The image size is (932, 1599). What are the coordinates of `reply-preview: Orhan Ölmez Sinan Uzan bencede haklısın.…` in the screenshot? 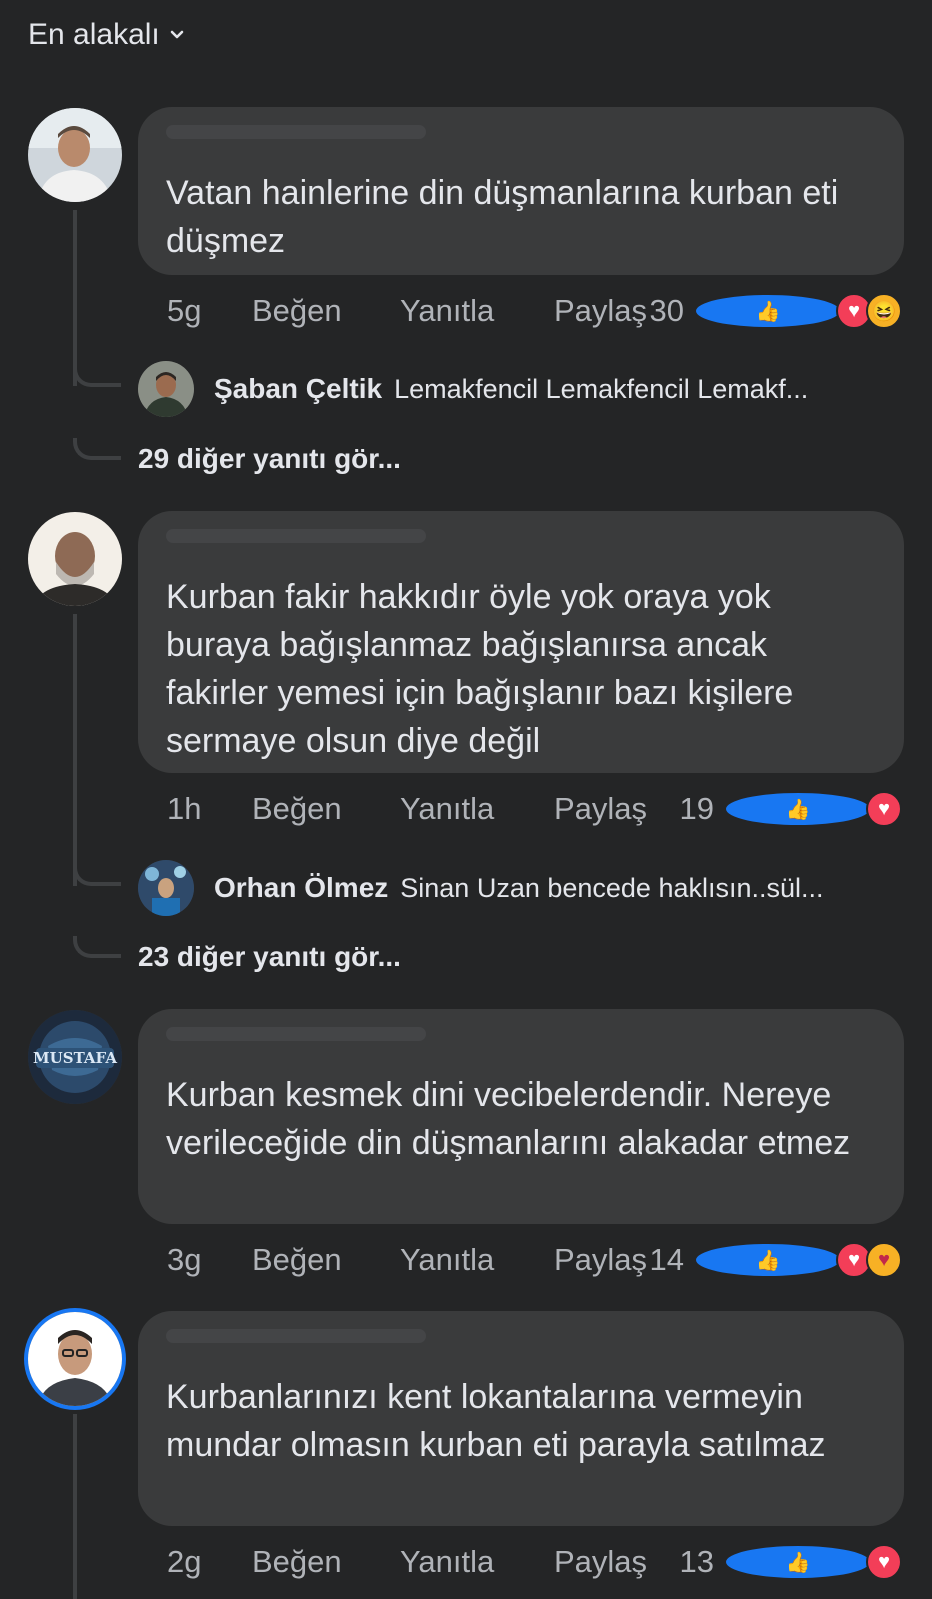 It's located at (481, 888).